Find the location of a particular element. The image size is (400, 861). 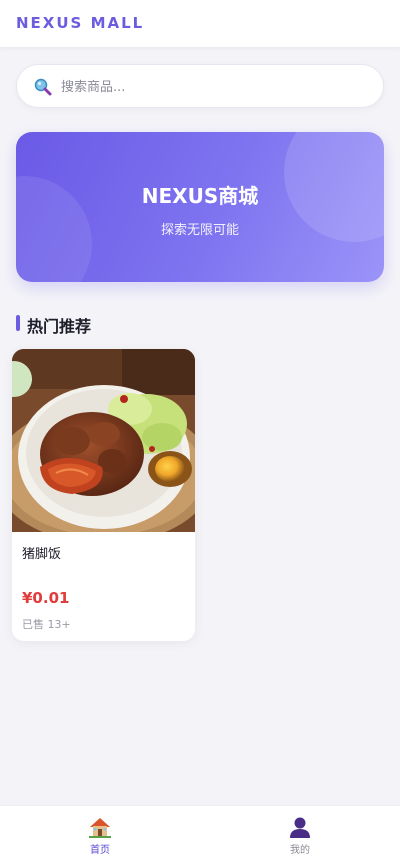

search-icon is located at coordinates (43, 87).